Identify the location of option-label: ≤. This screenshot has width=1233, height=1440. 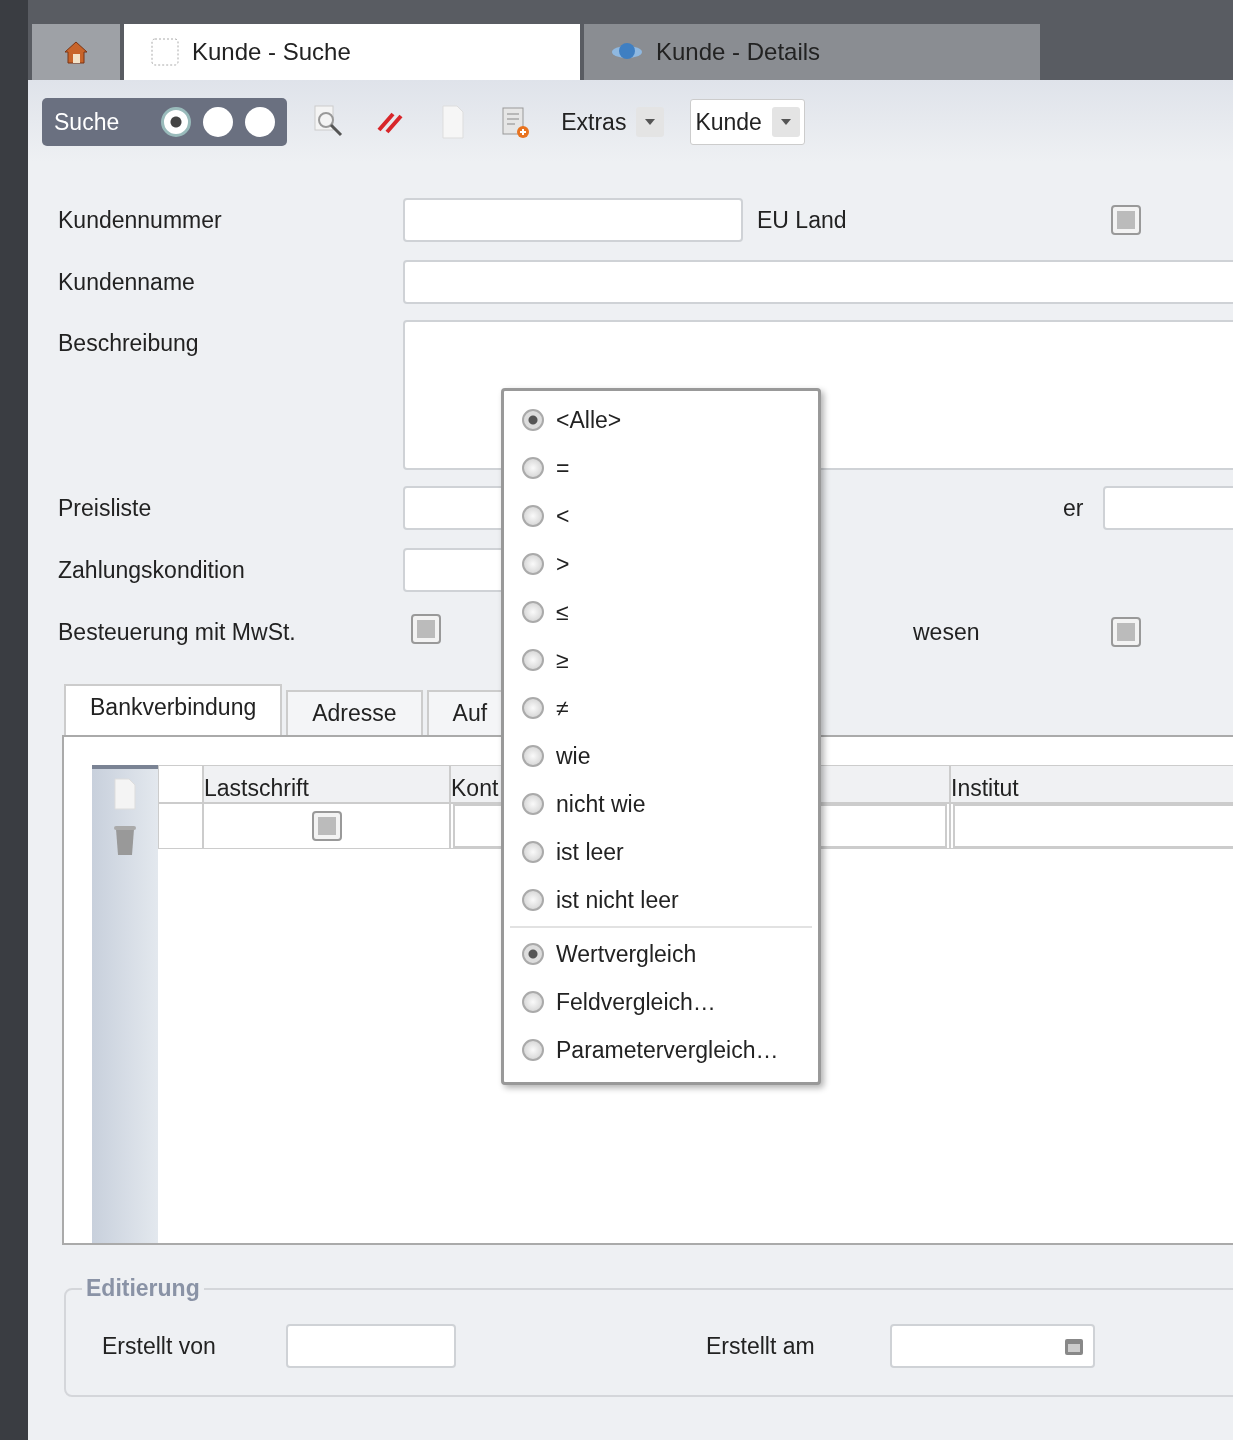
(562, 612).